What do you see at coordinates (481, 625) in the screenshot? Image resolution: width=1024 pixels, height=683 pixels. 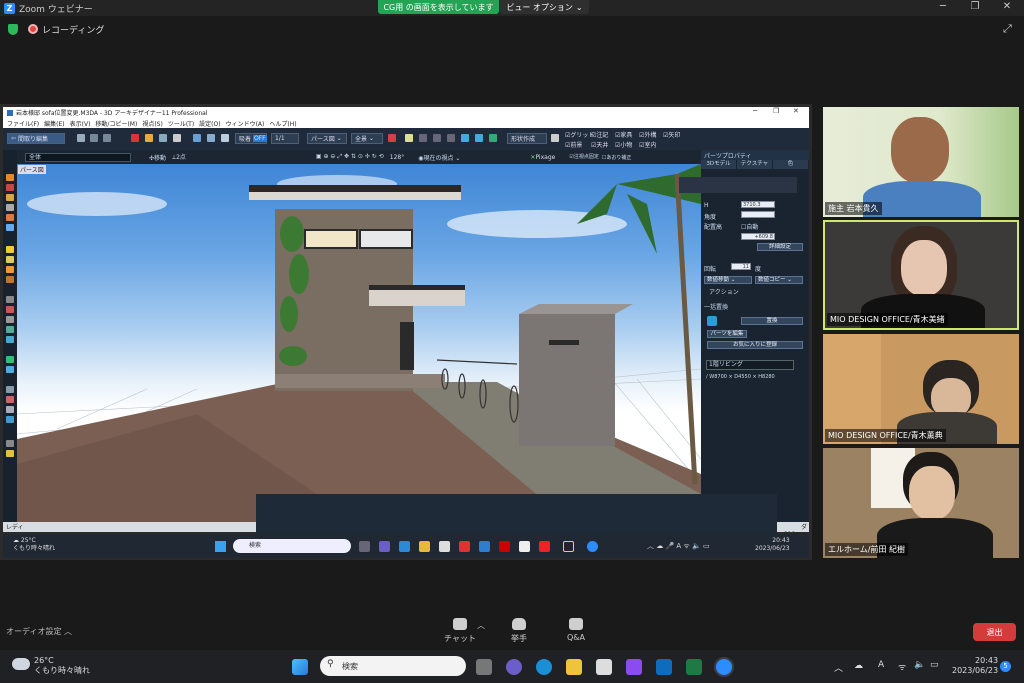 I see `chat-options-chevron-icon: ︿` at bounding box center [481, 625].